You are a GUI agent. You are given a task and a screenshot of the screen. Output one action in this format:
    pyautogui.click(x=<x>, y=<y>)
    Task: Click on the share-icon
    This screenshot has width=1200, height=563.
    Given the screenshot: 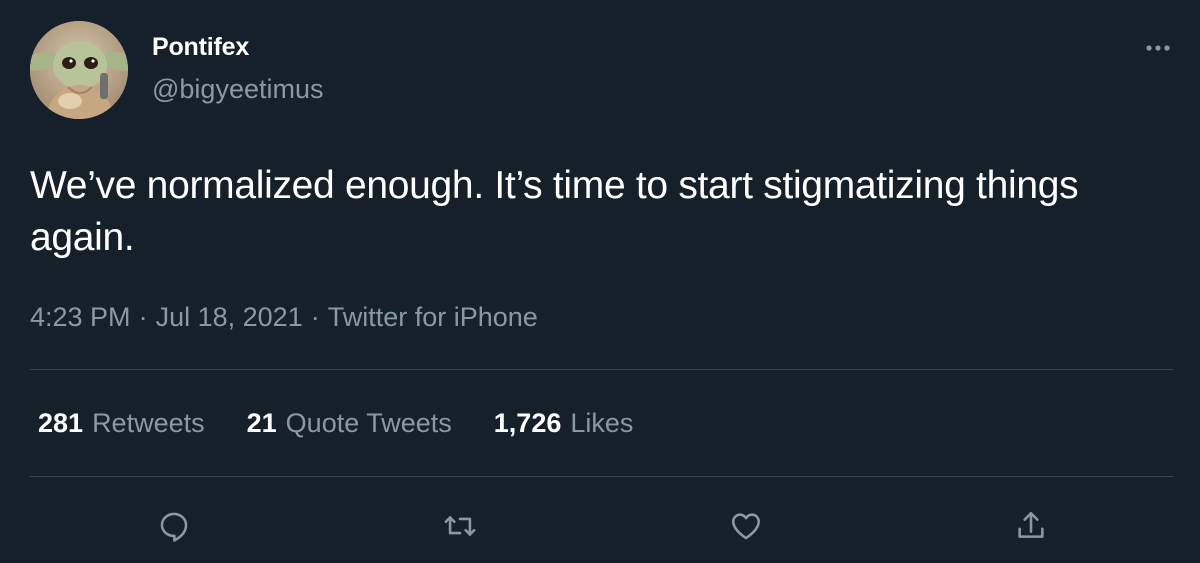 What is the action you would take?
    pyautogui.click(x=1031, y=524)
    